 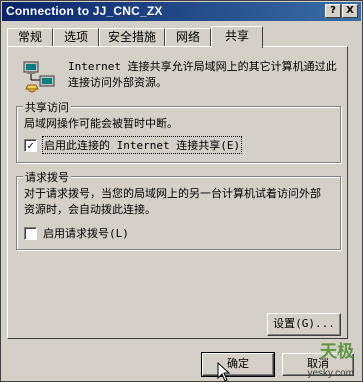 I want to click on tab-label: 共享, so click(x=236, y=36).